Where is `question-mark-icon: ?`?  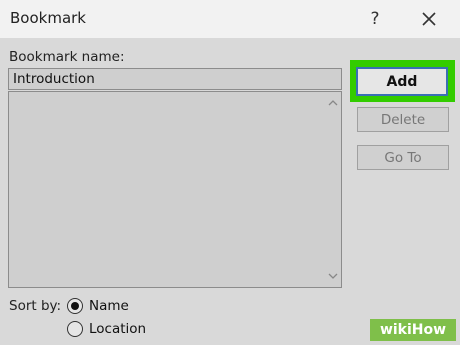
question-mark-icon: ? is located at coordinates (375, 19).